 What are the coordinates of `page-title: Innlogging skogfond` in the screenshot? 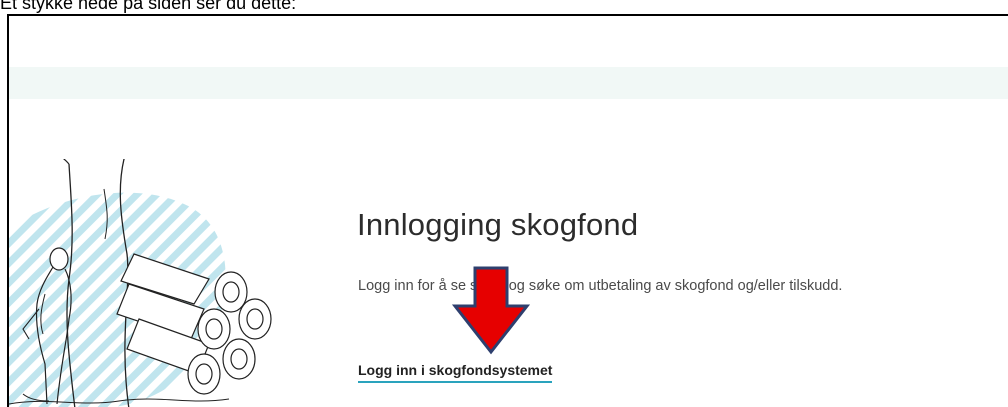 It's located at (498, 224).